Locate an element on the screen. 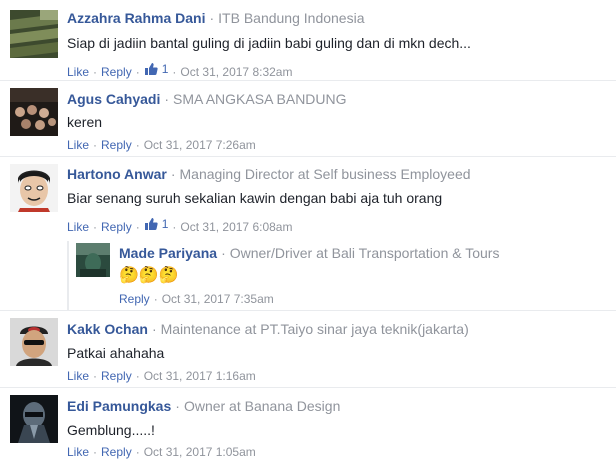 This screenshot has height=465, width=616. comment-author-link: Made Pariyana is located at coordinates (168, 253).